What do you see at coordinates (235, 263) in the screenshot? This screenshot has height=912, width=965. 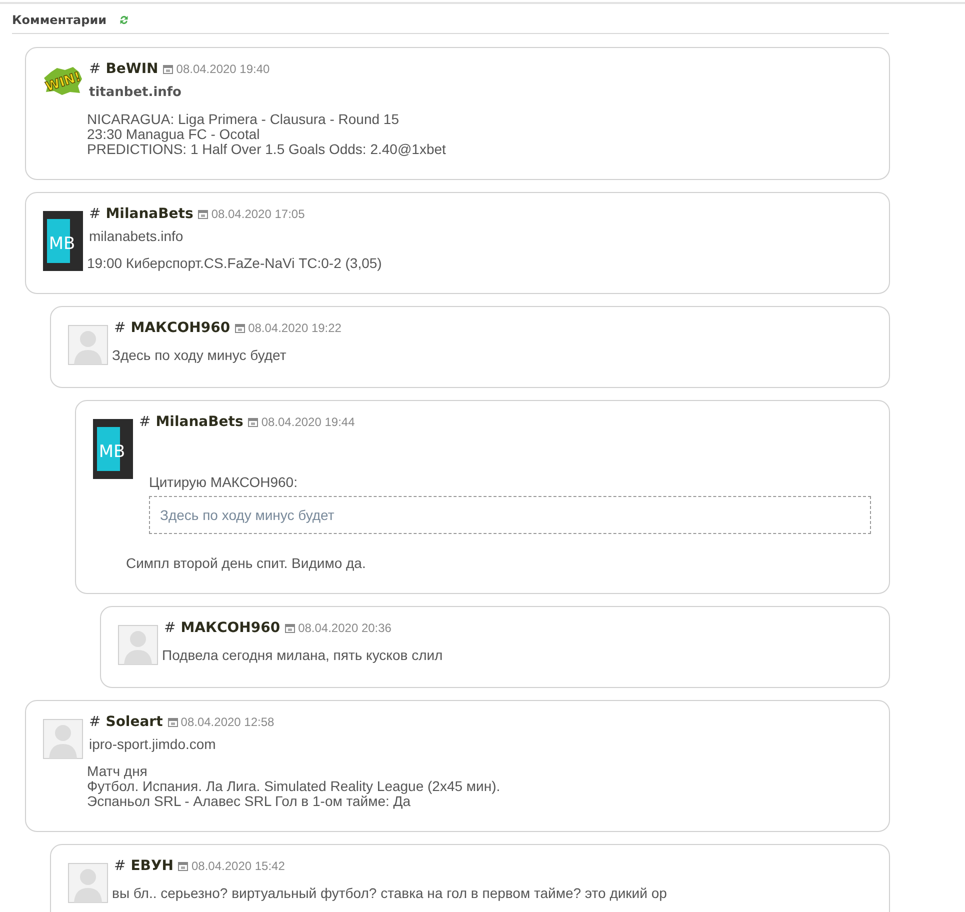 I see `comment-text: 19:00 Киберспорт.CS.FaZe-NaVi ТС:0-2 (3,05)` at bounding box center [235, 263].